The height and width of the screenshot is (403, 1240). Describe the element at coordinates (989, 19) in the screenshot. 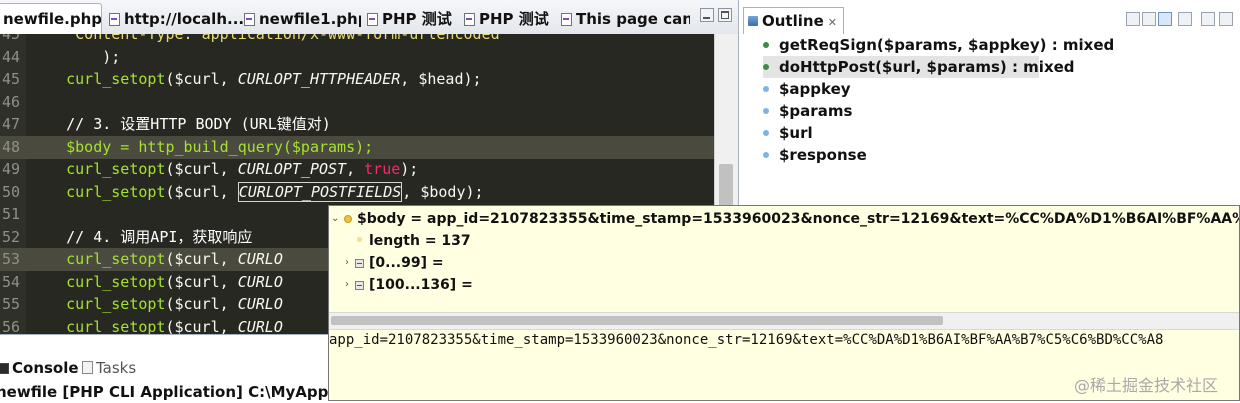

I see `outline-header: Outline ✕` at that location.